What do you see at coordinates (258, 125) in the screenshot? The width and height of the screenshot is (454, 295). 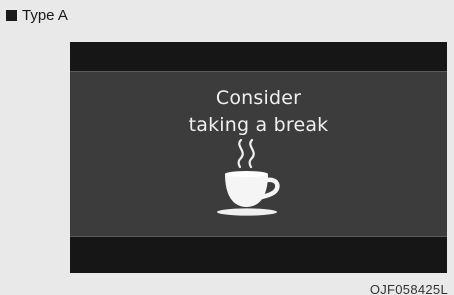 I see `alert-message-line-2: taking a break` at bounding box center [258, 125].